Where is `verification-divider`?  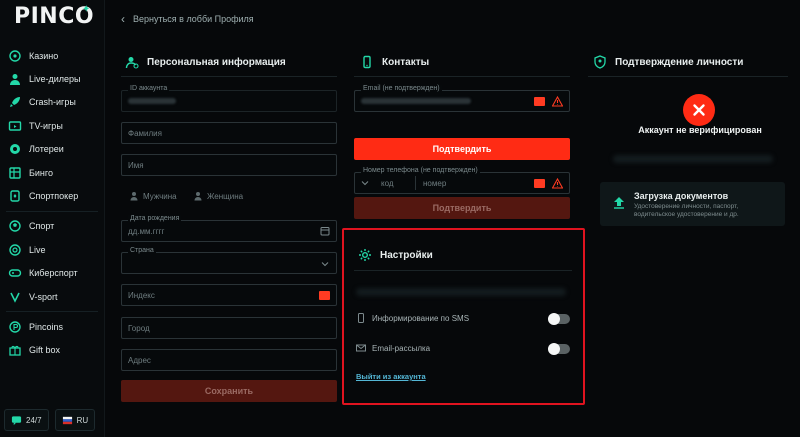 verification-divider is located at coordinates (688, 76).